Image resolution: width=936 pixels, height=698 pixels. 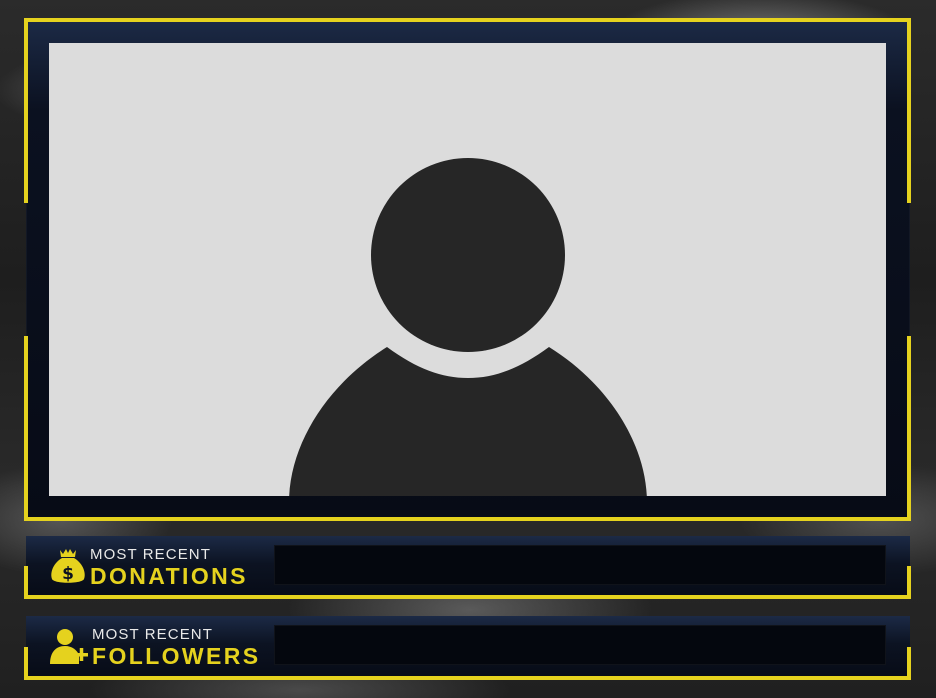 I want to click on user-silhouette-icon, so click(x=468, y=421).